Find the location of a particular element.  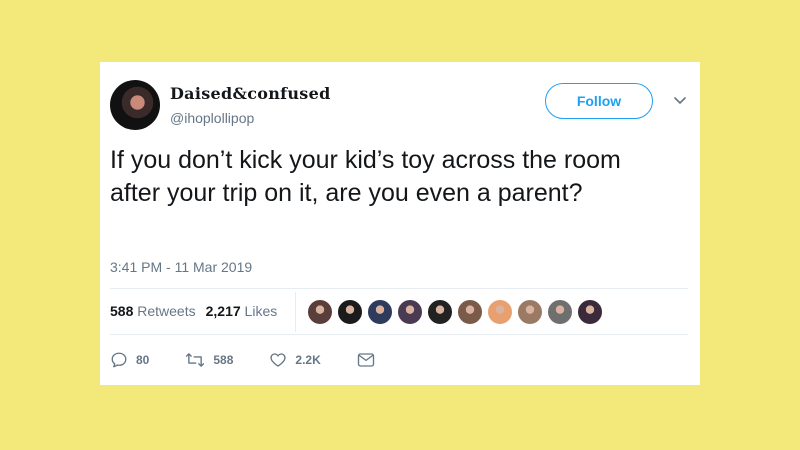

like-icon is located at coordinates (278, 360).